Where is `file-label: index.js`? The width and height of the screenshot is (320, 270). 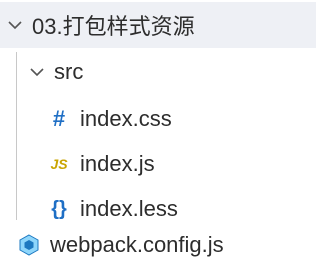 file-label: index.js is located at coordinates (117, 163).